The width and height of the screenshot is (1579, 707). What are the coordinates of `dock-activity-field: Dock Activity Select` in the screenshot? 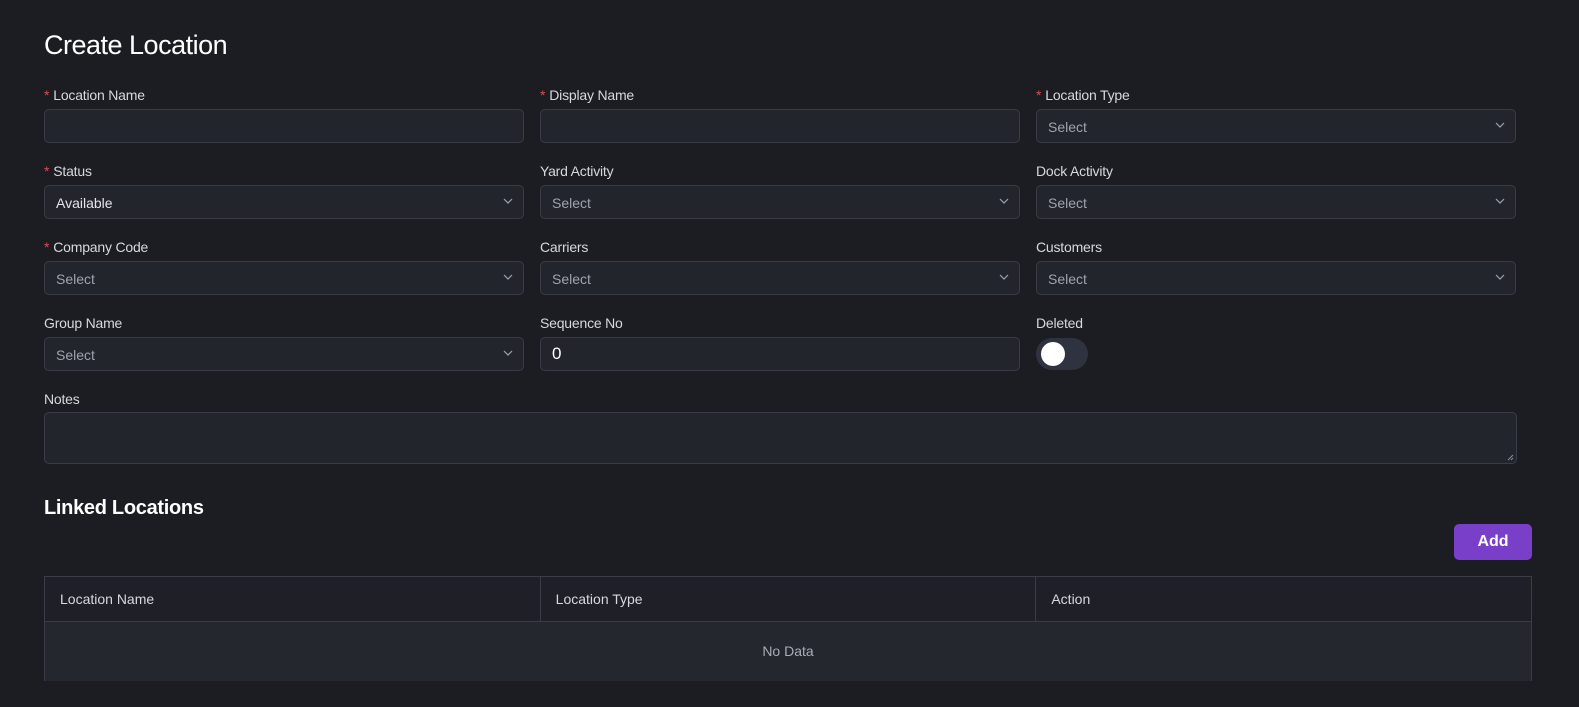 It's located at (1276, 190).